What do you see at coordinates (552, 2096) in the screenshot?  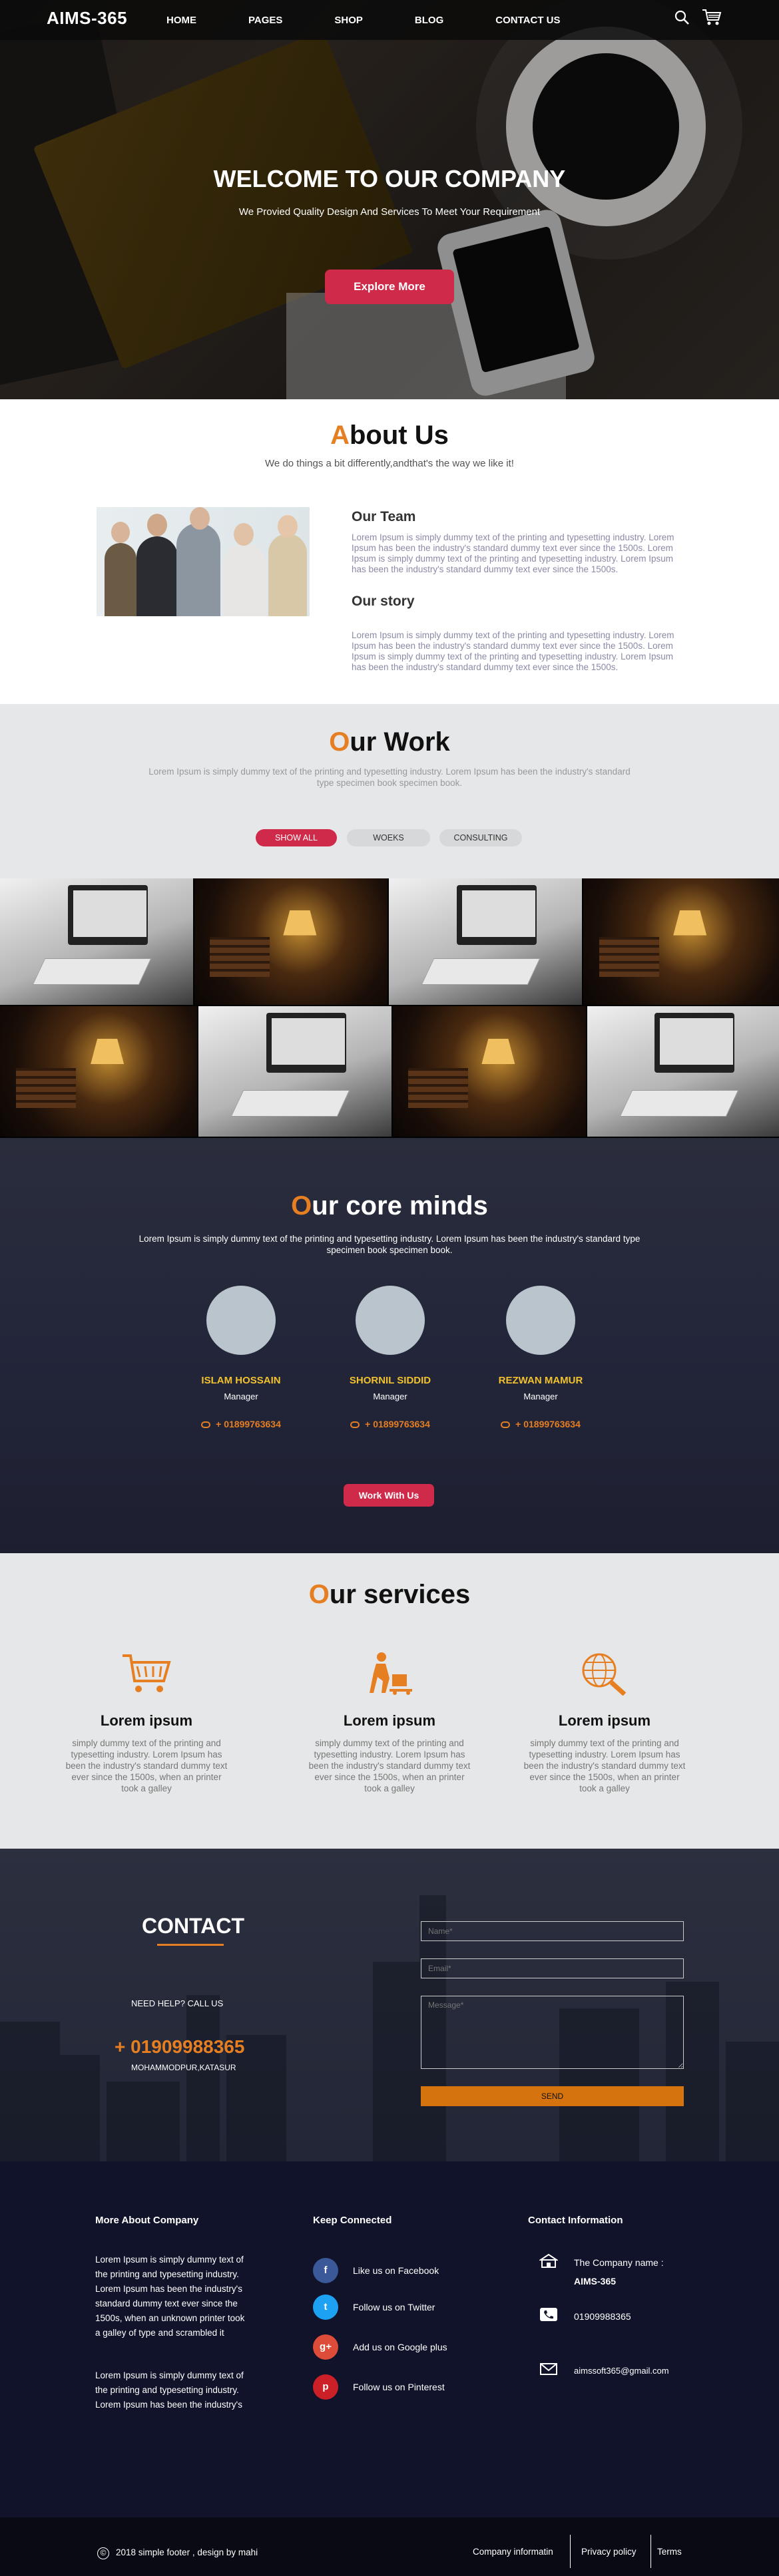 I see `send-button: SEND` at bounding box center [552, 2096].